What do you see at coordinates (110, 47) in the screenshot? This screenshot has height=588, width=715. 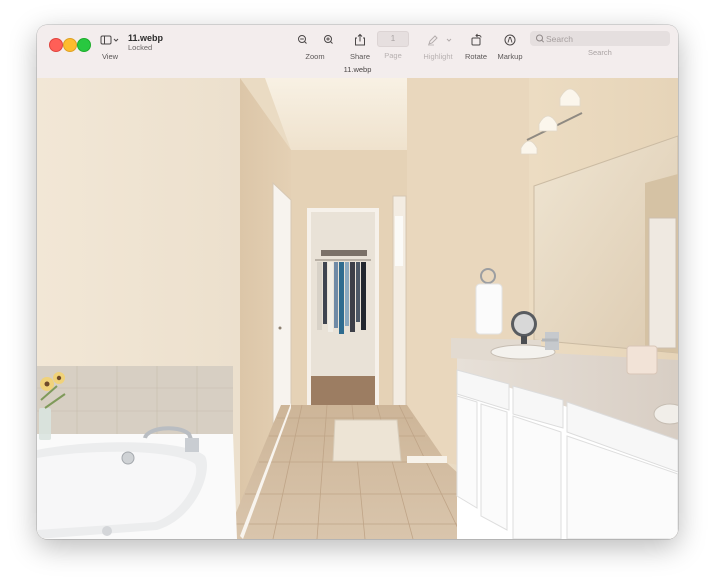 I see `view-button: View` at bounding box center [110, 47].